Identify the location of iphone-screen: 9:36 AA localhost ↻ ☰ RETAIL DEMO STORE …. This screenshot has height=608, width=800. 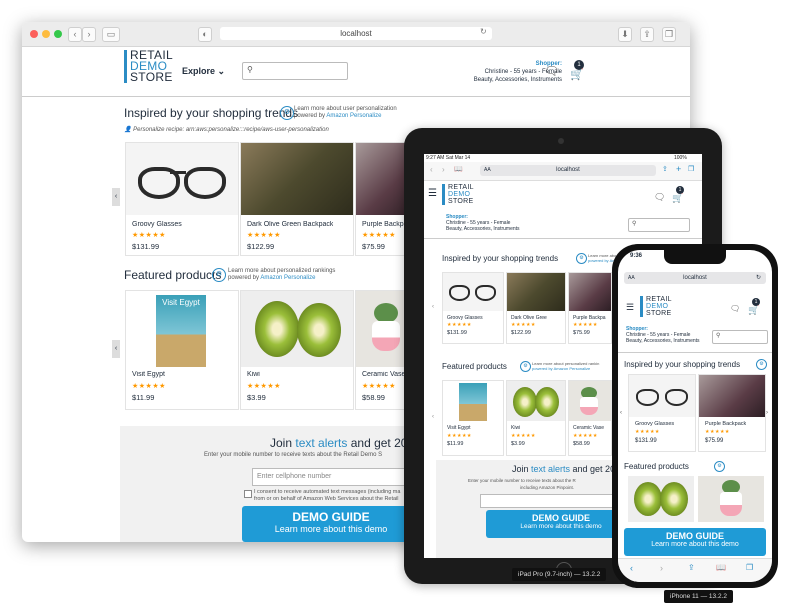
(695, 416).